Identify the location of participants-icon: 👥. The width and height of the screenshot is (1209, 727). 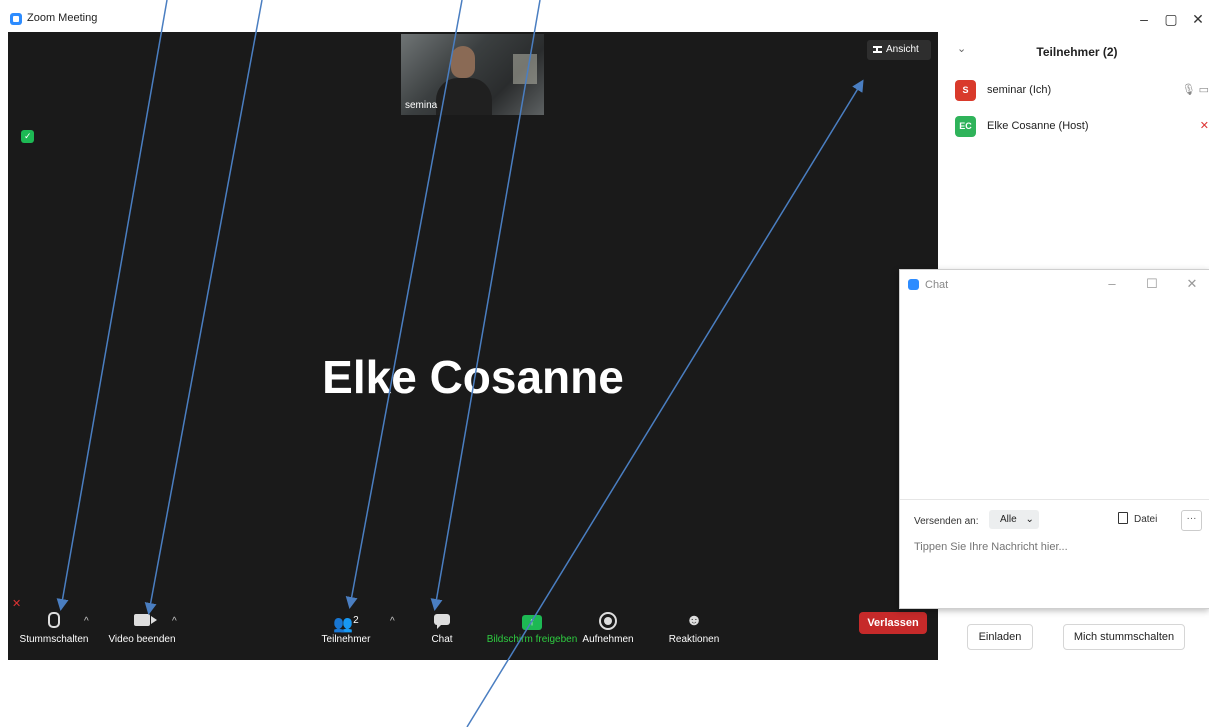
(343, 624).